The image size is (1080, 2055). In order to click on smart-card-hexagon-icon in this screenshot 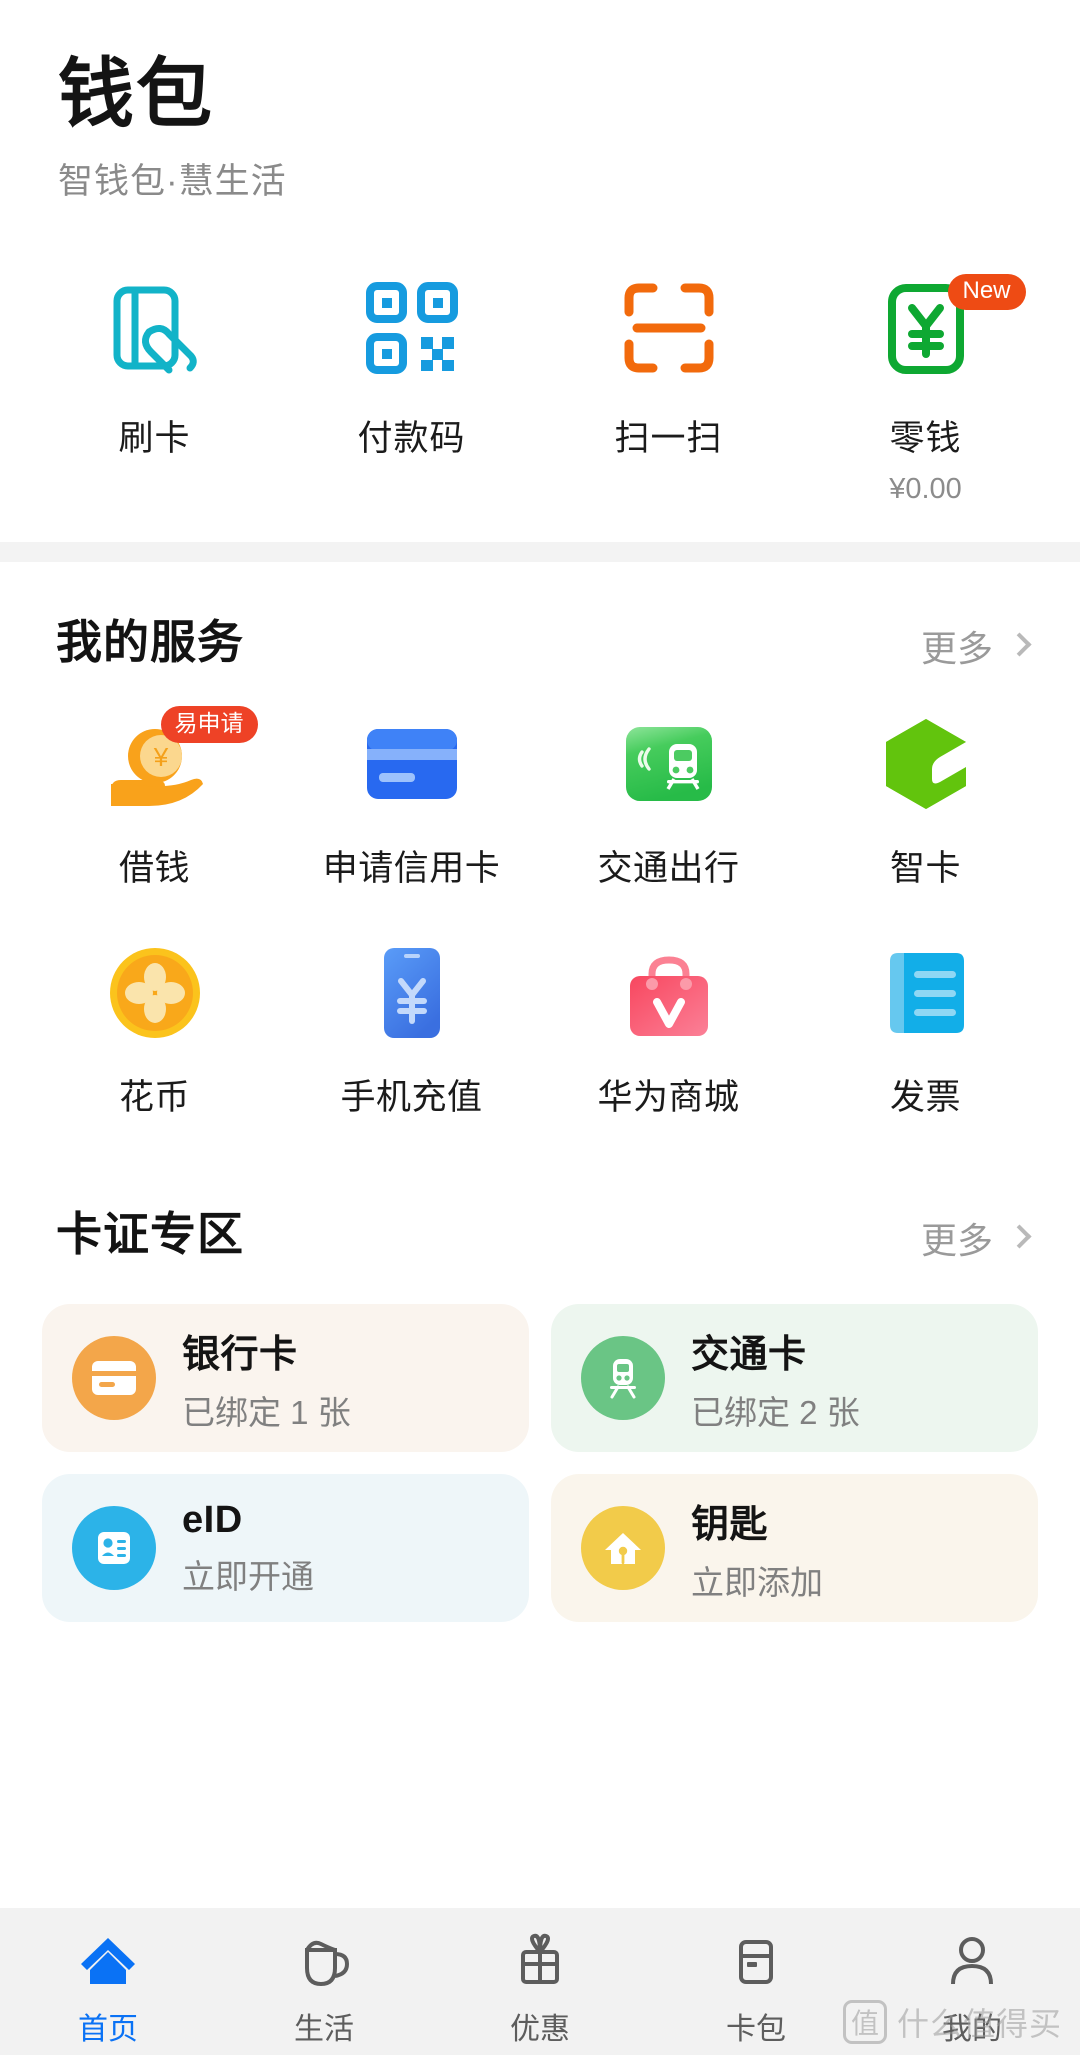, I will do `click(925, 764)`.